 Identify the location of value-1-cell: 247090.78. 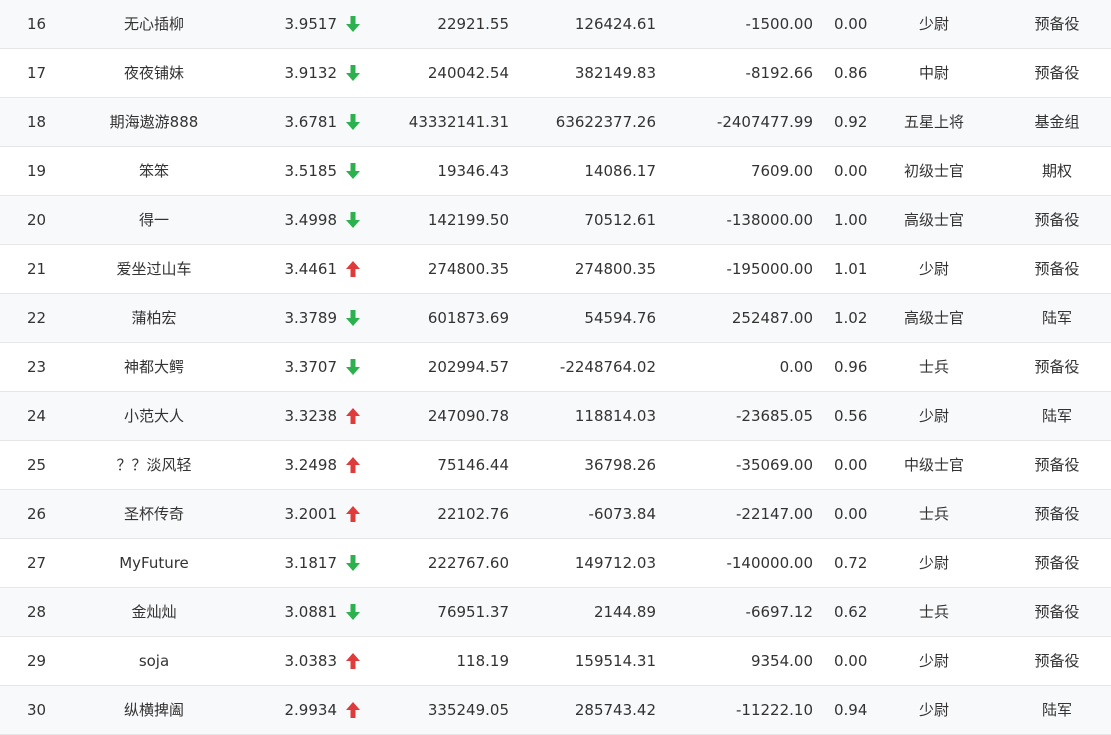
(468, 416).